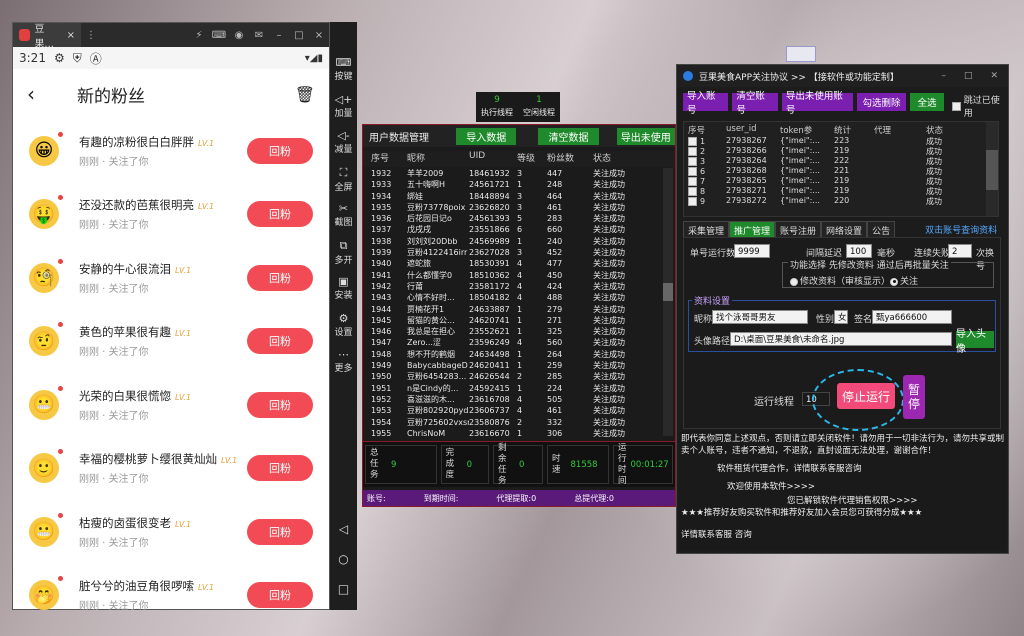 The width and height of the screenshot is (1024, 636). What do you see at coordinates (343, 325) in the screenshot?
I see `sidebar-item: ⚙ 设置` at bounding box center [343, 325].